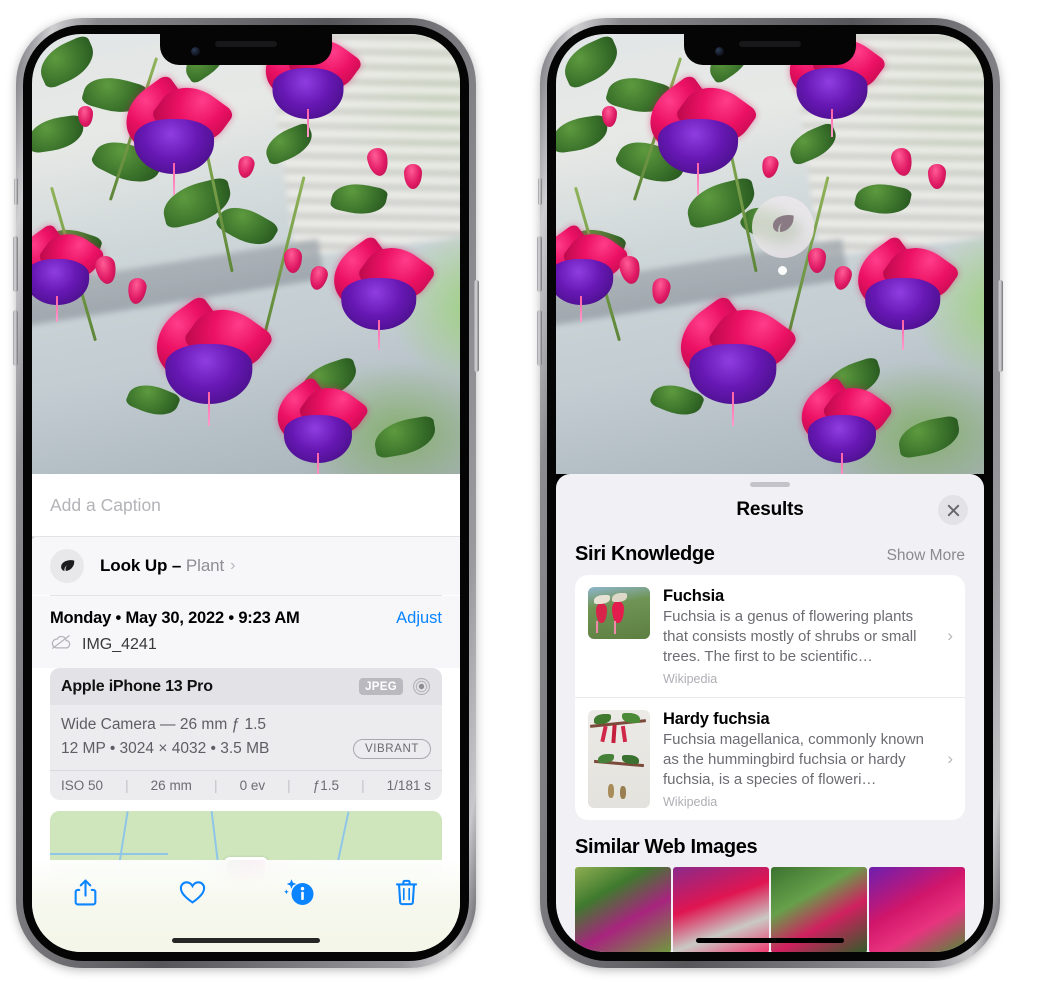  I want to click on mute-switch-right, so click(540, 191).